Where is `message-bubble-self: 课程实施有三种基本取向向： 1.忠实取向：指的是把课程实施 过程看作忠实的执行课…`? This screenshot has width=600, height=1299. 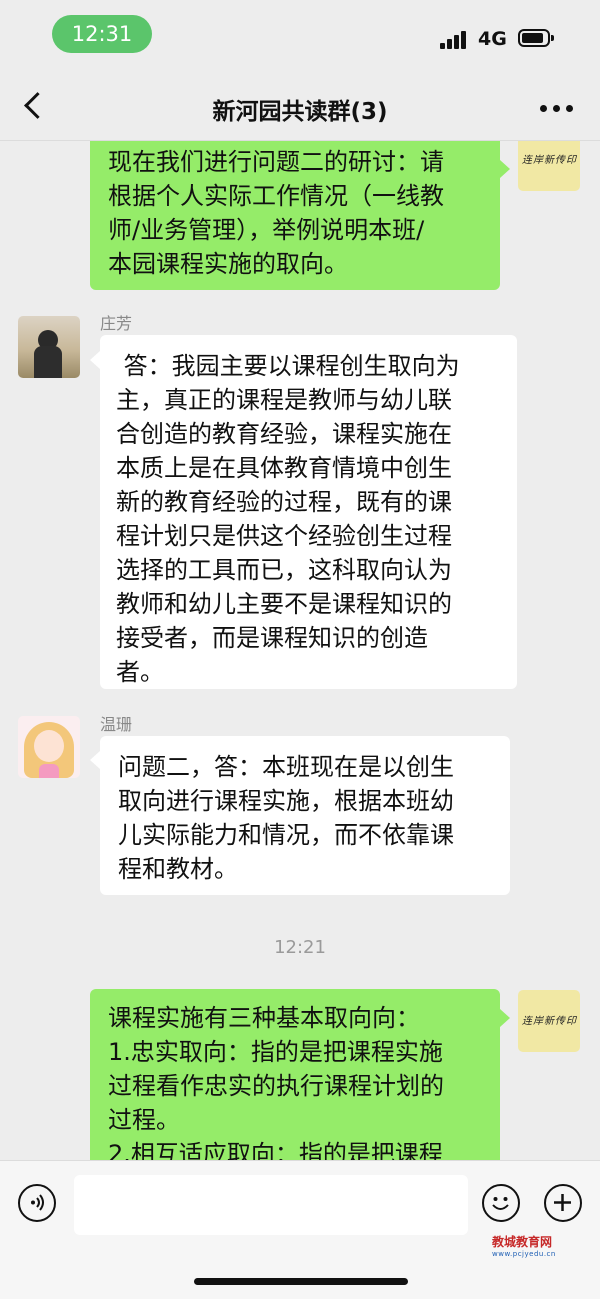 message-bubble-self: 课程实施有三种基本取向向： 1.忠实取向：指的是把课程实施 过程看作忠实的执行课… is located at coordinates (295, 1074).